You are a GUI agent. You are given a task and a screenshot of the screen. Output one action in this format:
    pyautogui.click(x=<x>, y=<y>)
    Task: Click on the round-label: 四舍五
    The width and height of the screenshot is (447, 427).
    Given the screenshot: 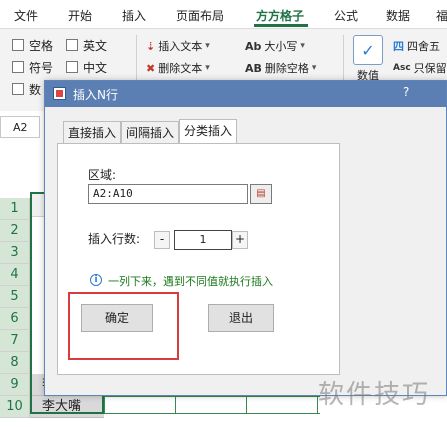 What is the action you would take?
    pyautogui.click(x=423, y=46)
    